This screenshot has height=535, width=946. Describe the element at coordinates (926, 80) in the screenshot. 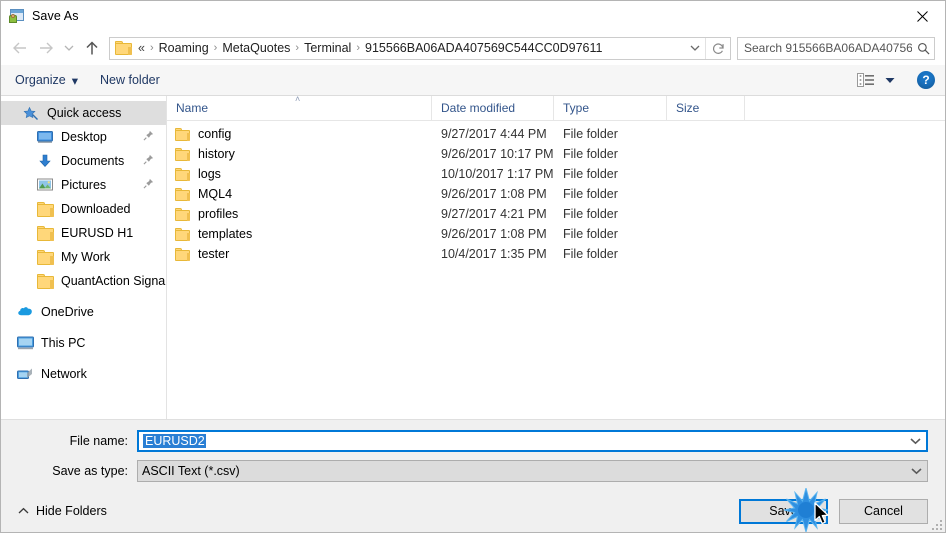

I see `help-button: ?` at that location.